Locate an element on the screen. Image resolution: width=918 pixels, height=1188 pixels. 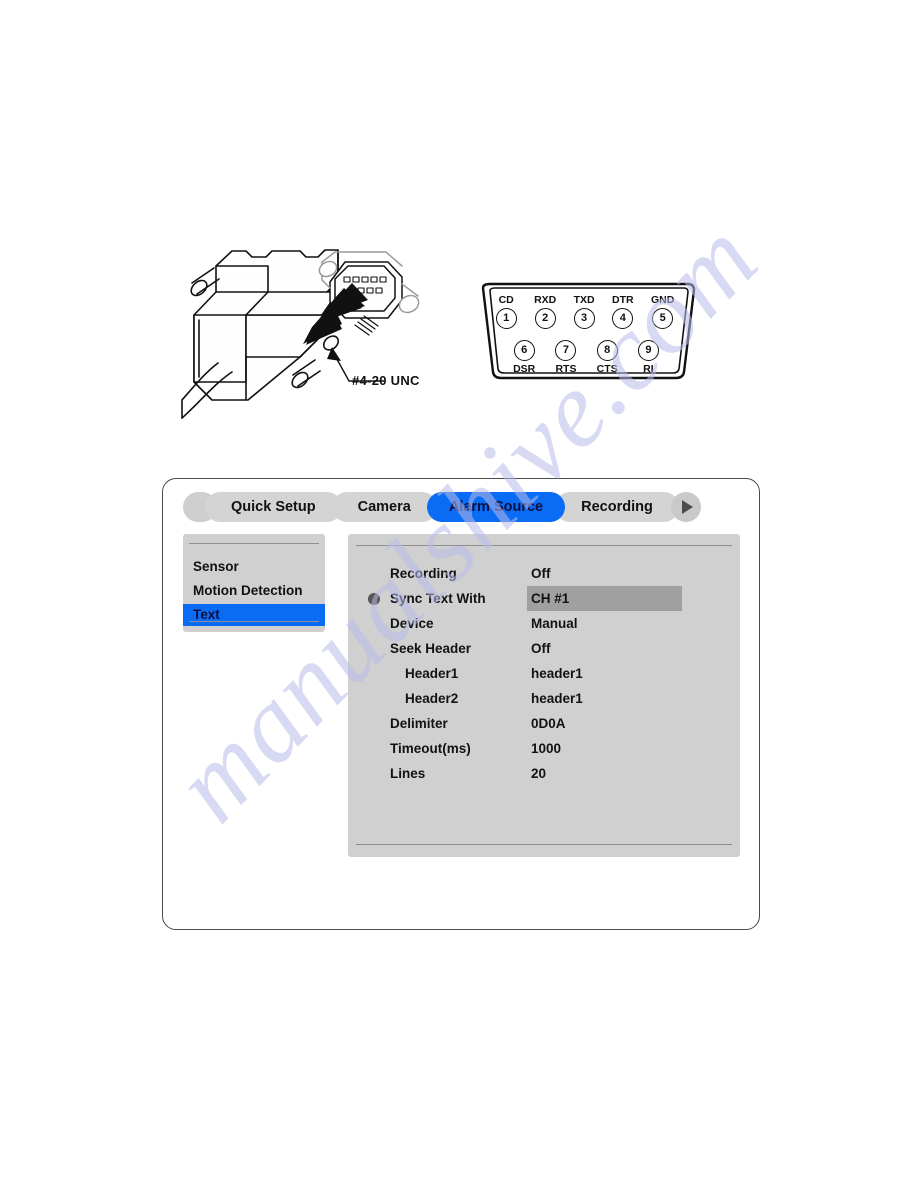
pin-number: 9 is located at coordinates (648, 350).